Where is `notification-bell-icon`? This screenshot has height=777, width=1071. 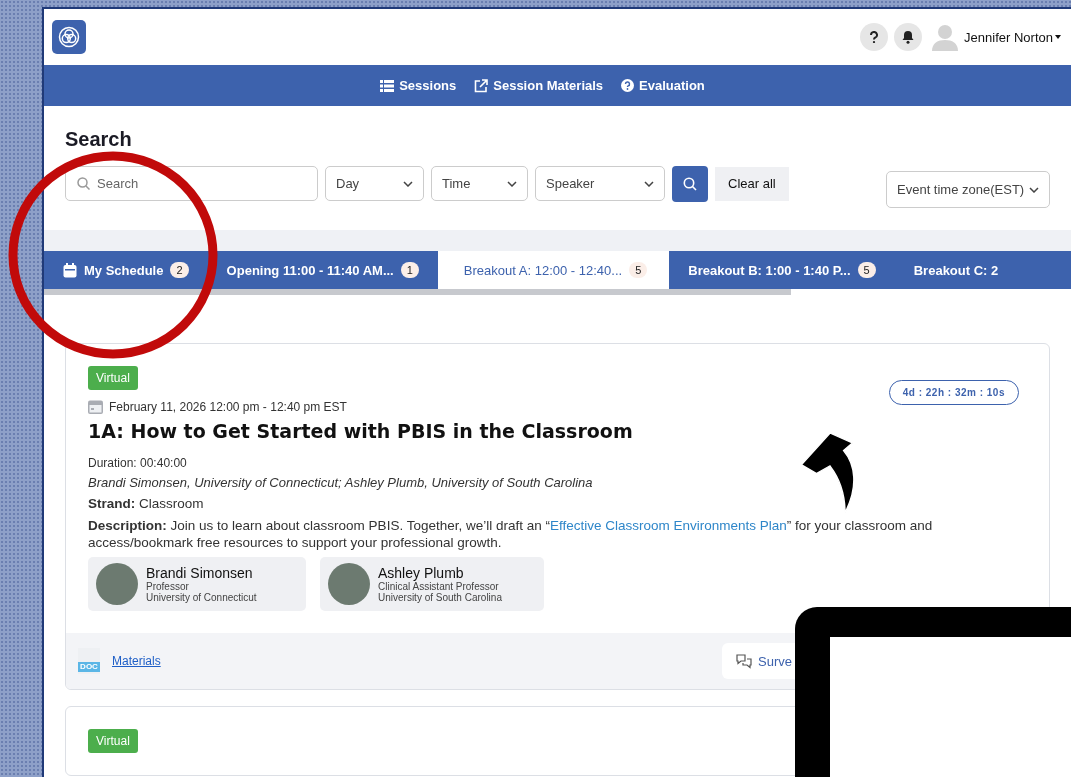
notification-bell-icon is located at coordinates (908, 37).